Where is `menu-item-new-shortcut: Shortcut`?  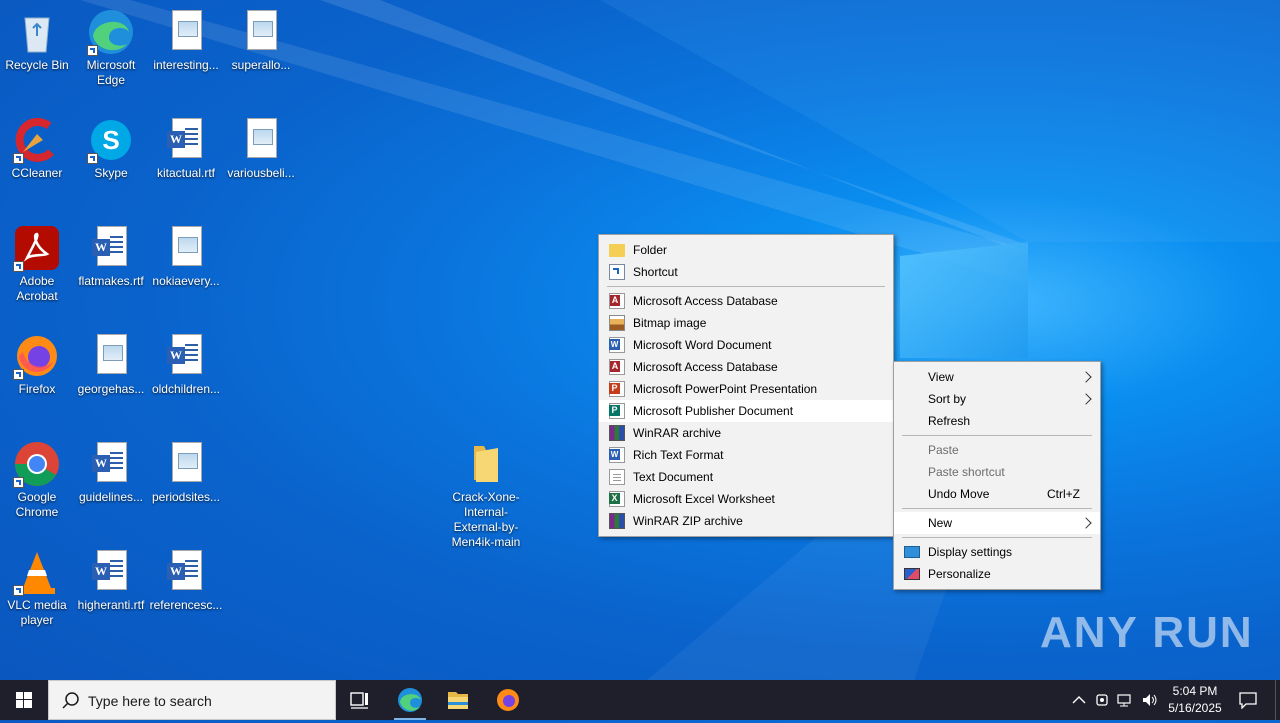 menu-item-new-shortcut: Shortcut is located at coordinates (746, 272).